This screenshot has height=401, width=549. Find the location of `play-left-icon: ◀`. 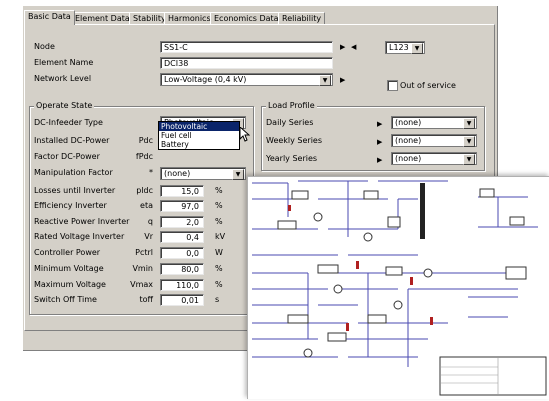

play-left-icon: ◀ is located at coordinates (353, 47).